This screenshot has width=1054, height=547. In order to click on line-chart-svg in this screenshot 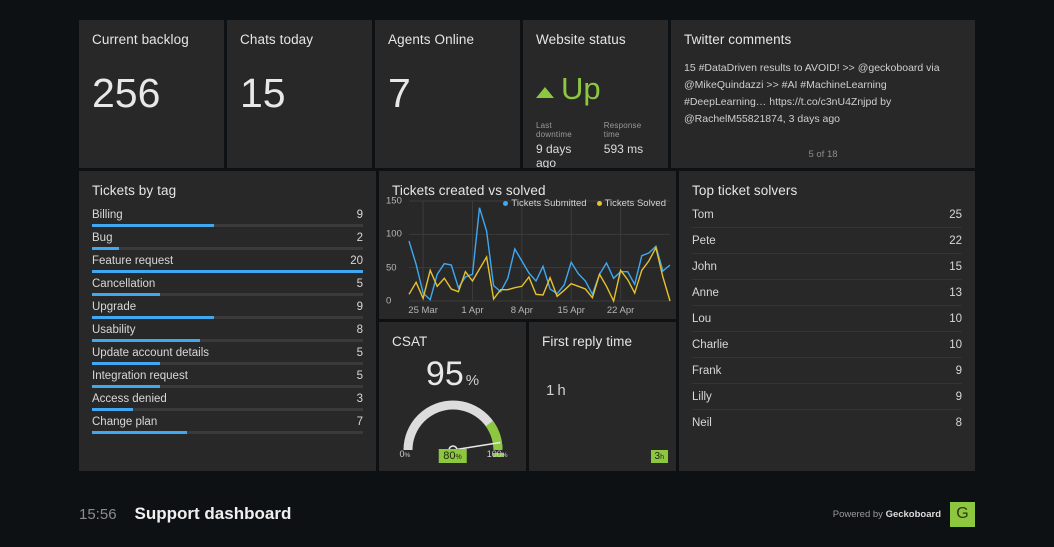, I will do `click(539, 252)`.